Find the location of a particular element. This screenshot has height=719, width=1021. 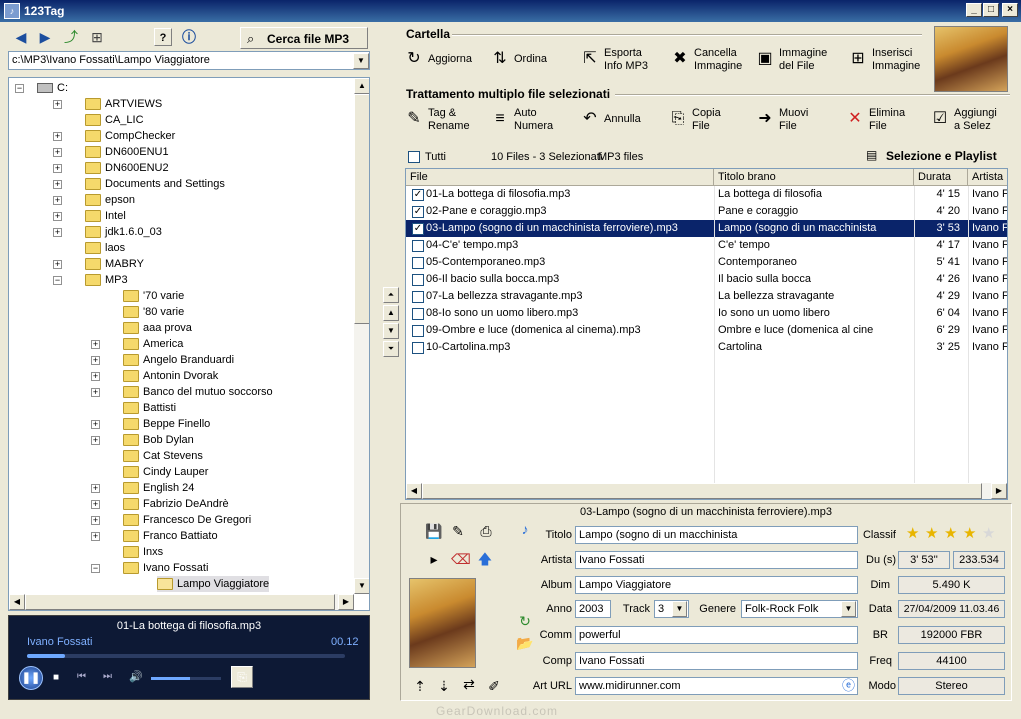

tree-node: Cindy Lauper is located at coordinates (165, 472).